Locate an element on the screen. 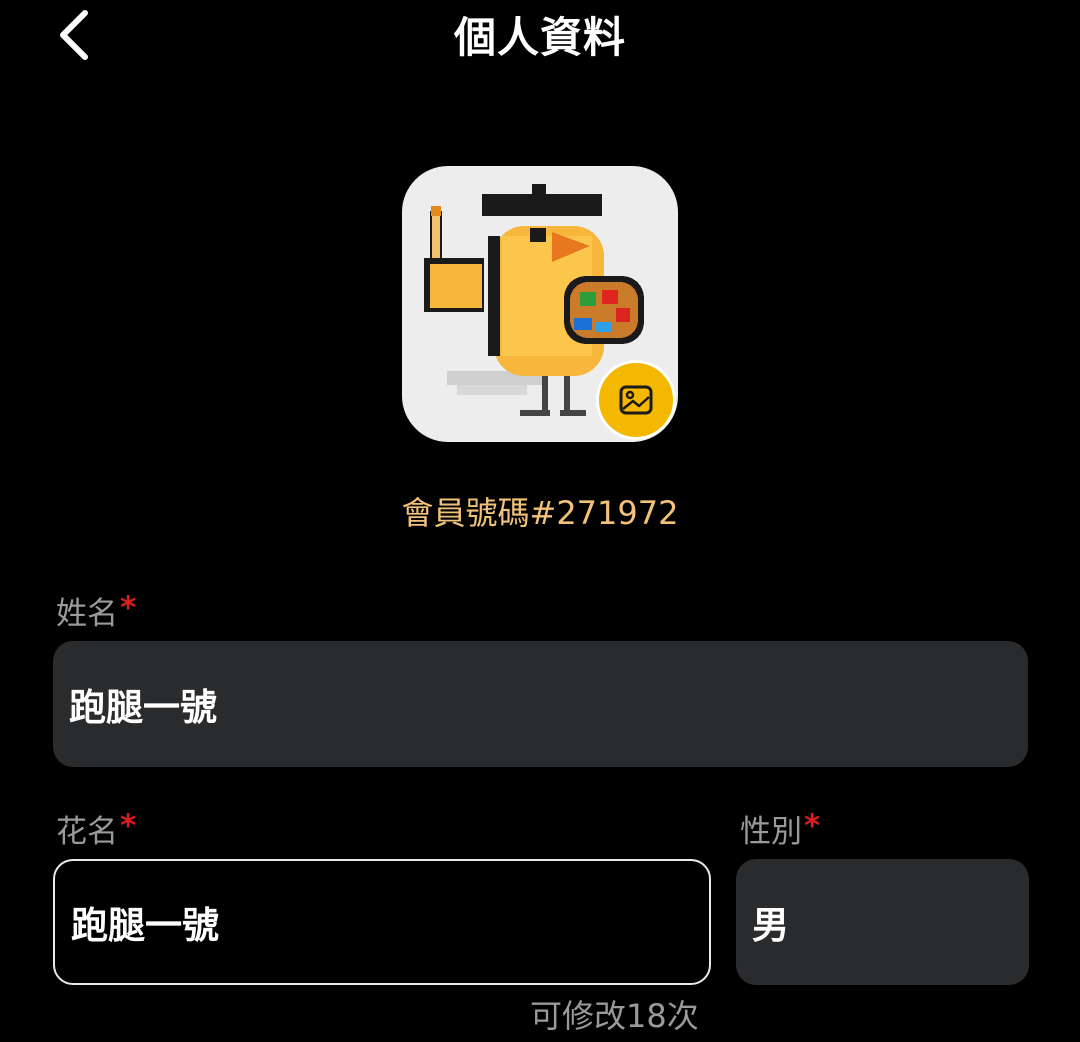 The width and height of the screenshot is (1080, 1042). nickname-field-value: 跑腿一號 is located at coordinates (145, 925).